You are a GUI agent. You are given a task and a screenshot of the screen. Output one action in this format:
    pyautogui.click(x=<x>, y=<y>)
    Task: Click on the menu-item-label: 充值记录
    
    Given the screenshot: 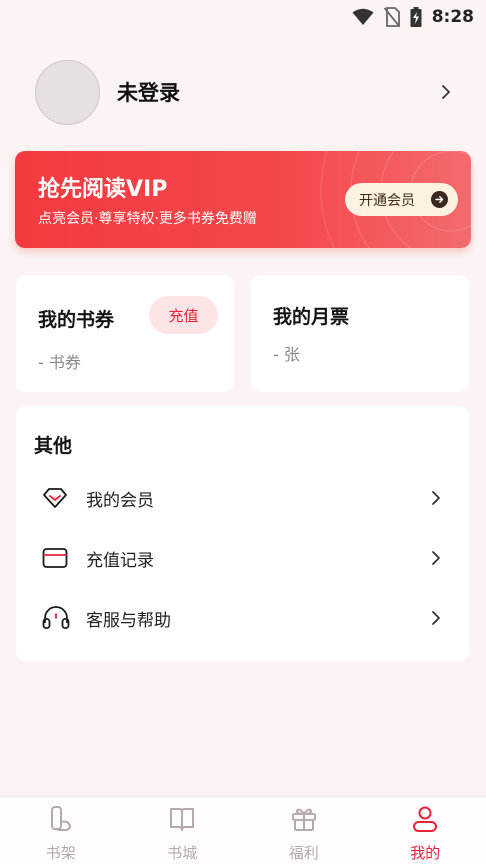 What is the action you would take?
    pyautogui.click(x=120, y=560)
    